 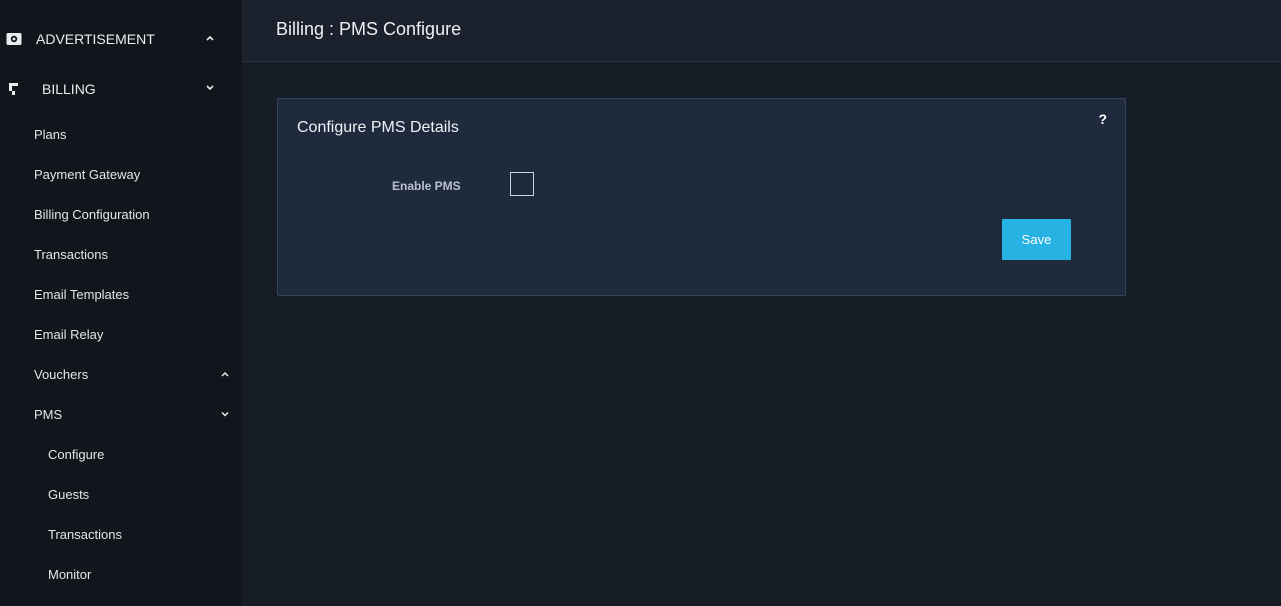 What do you see at coordinates (48, 414) in the screenshot?
I see `sidebar-item-label: PMS` at bounding box center [48, 414].